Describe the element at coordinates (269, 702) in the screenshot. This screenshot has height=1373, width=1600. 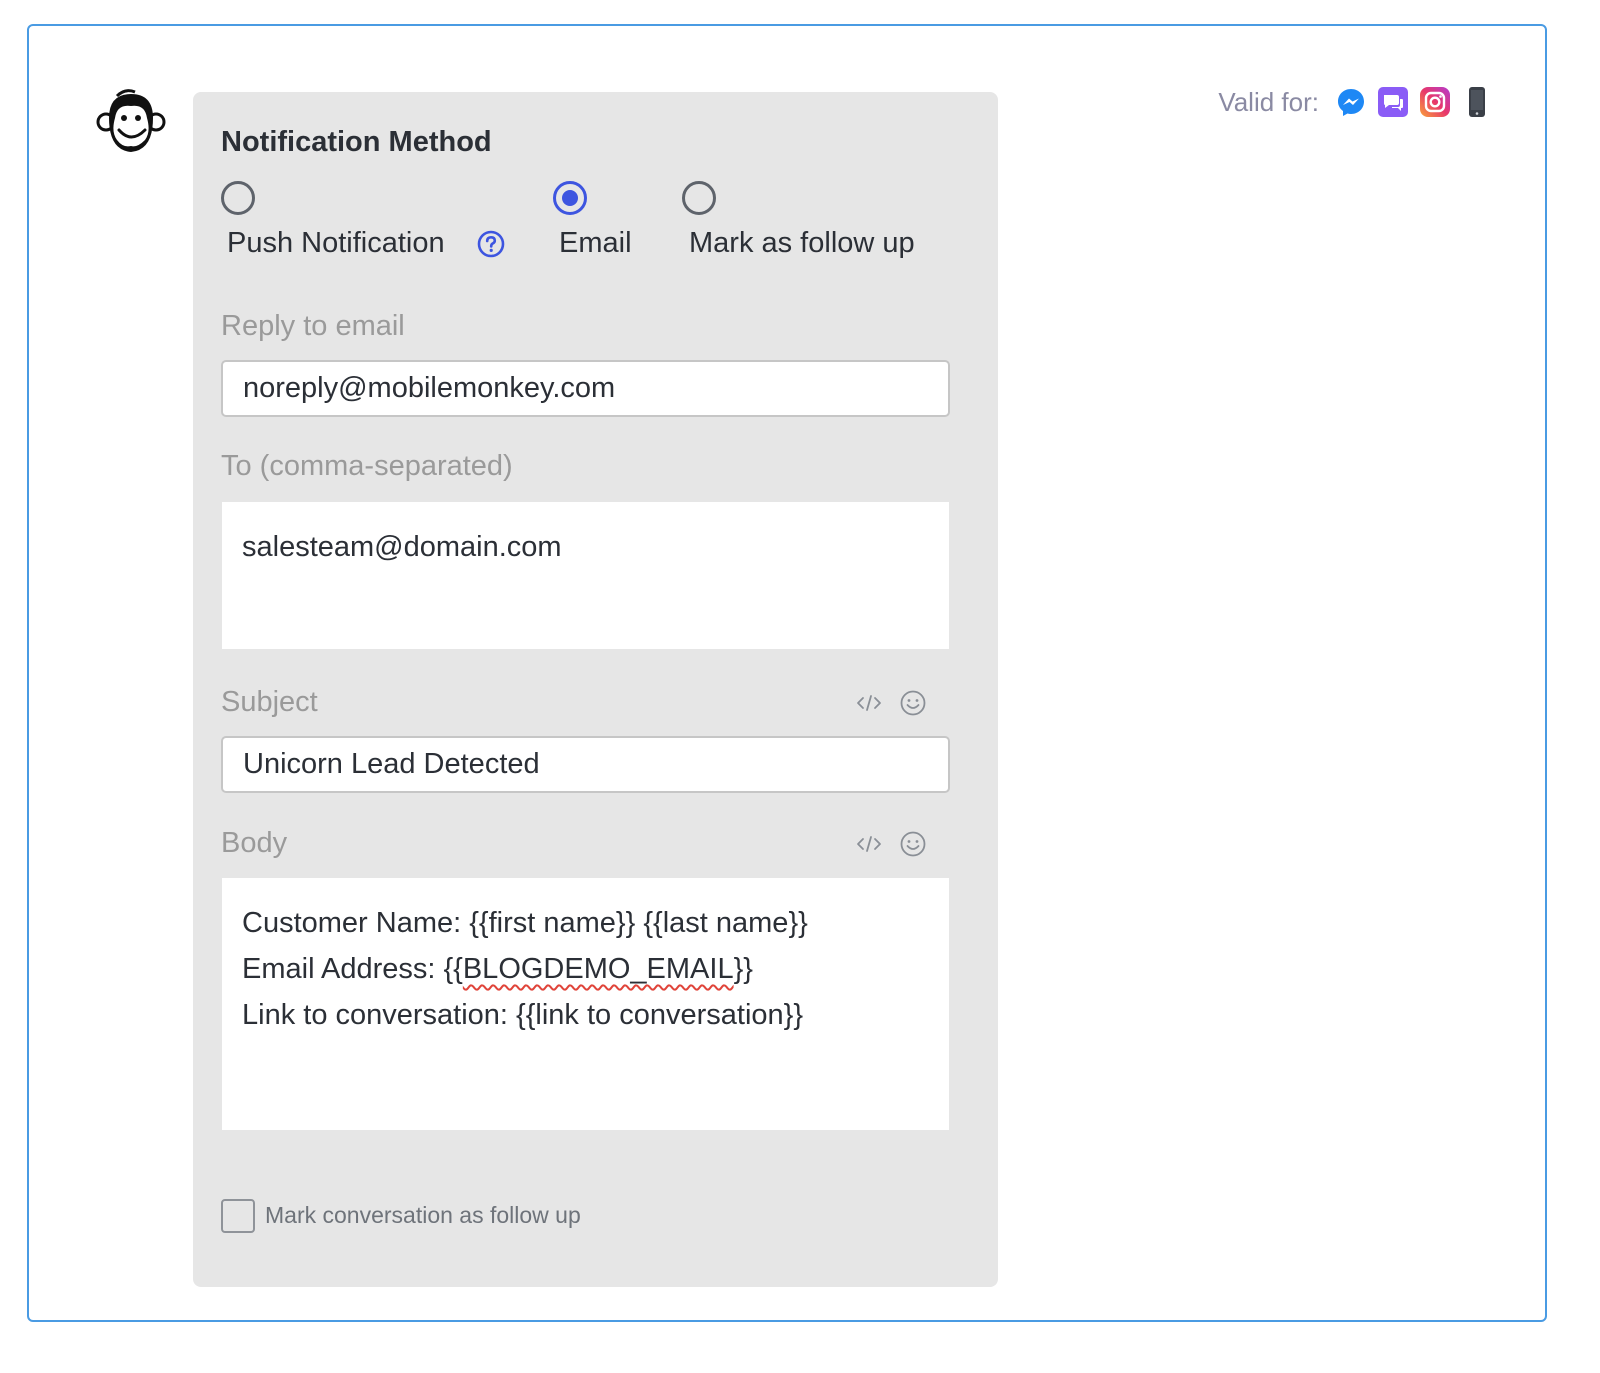
I see `subject-label: Subject` at that location.